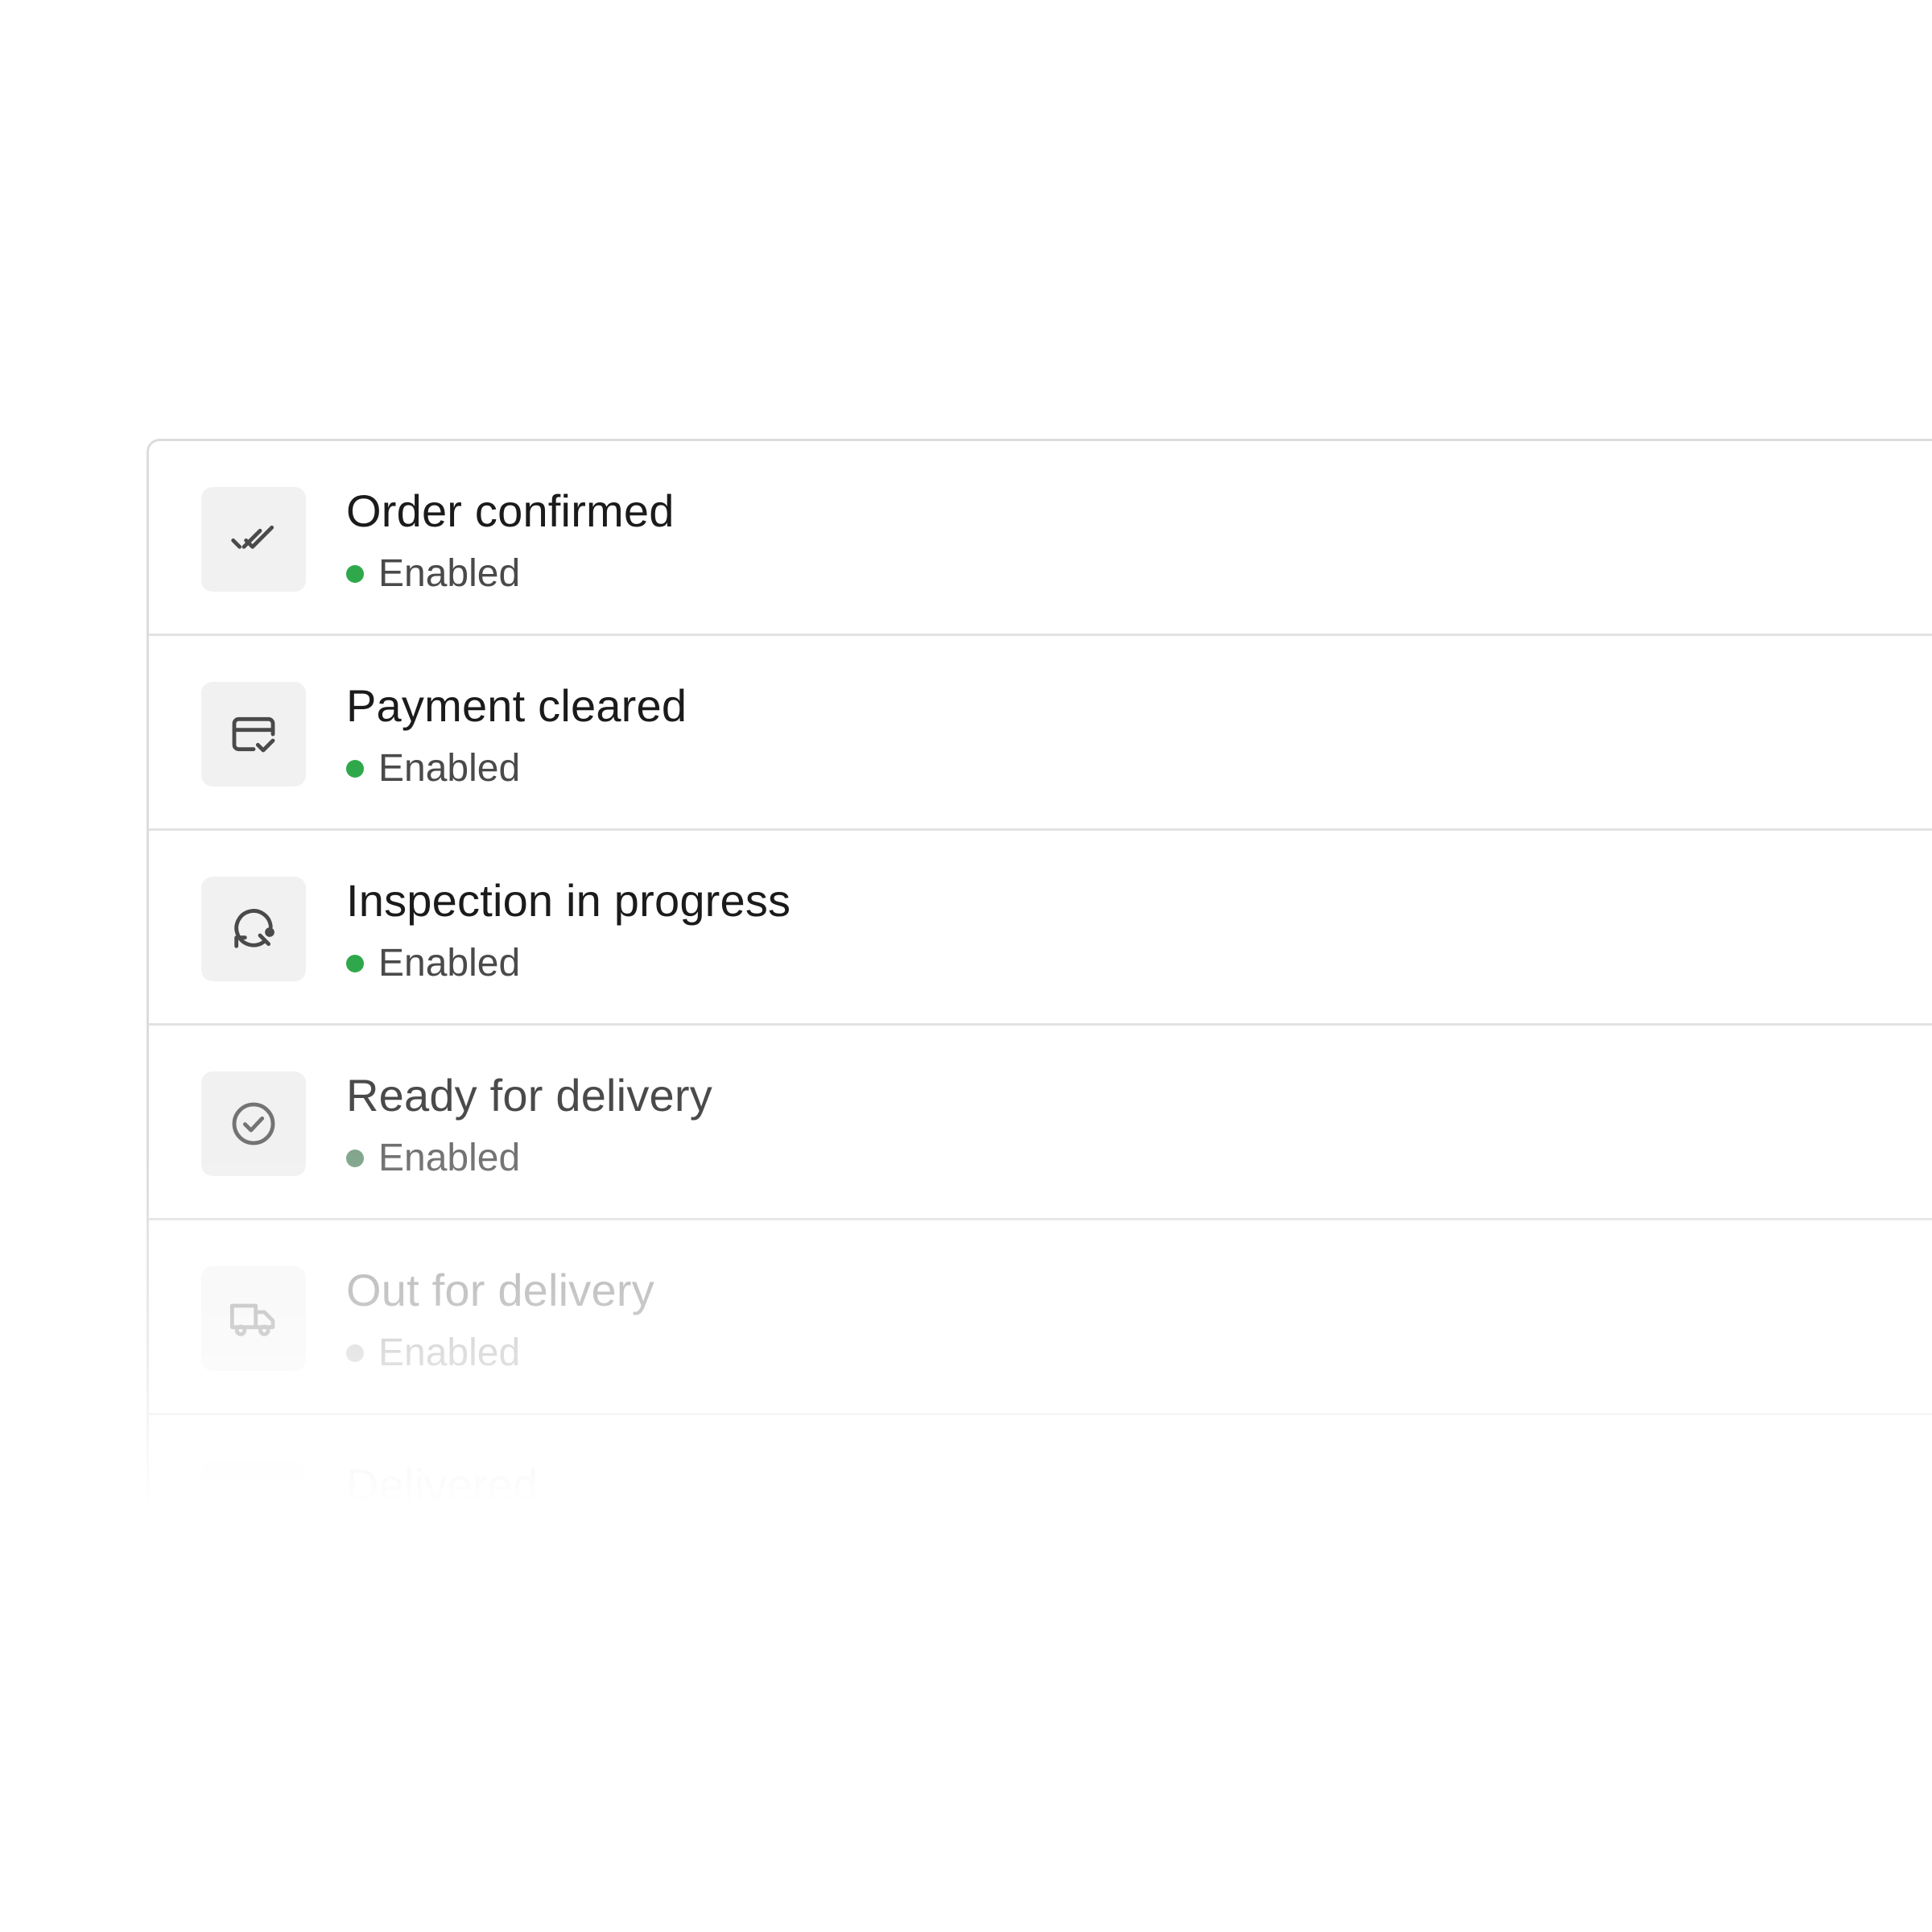 Image resolution: width=1932 pixels, height=1932 pixels. Describe the element at coordinates (1040, 1123) in the screenshot. I see `status-row-ready-for-delivery: Ready for delivery Enabled` at that location.